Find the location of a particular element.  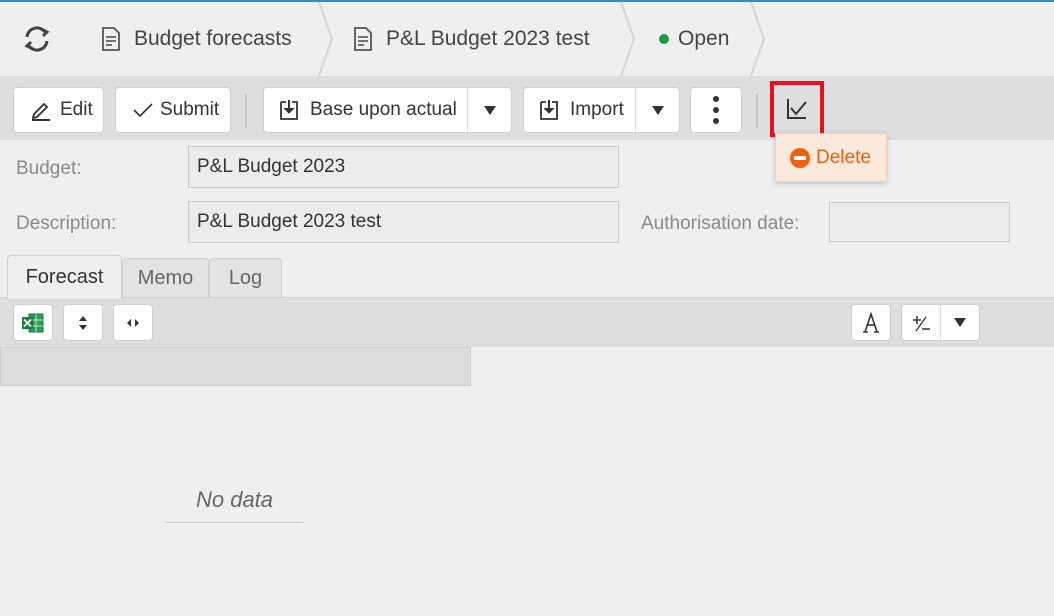

base-upon-actual-label: Base upon actual is located at coordinates (383, 109).